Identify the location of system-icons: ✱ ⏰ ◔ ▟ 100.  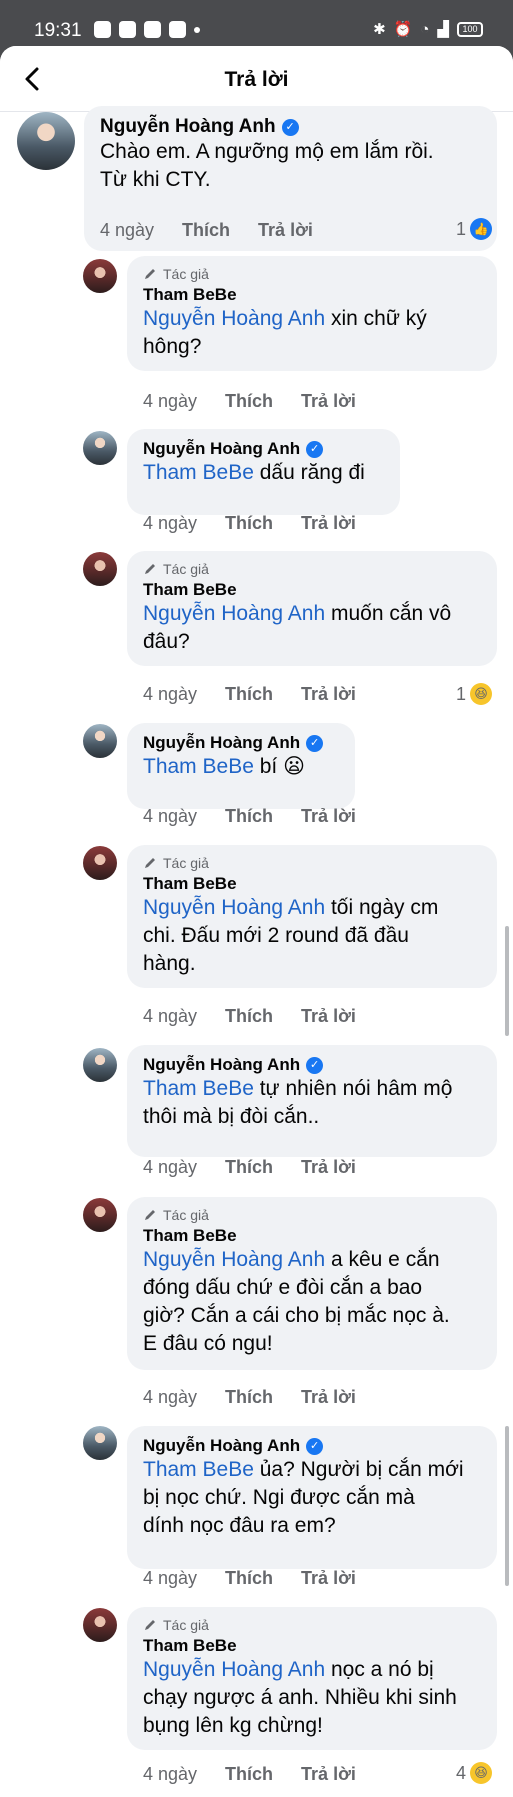
(428, 29).